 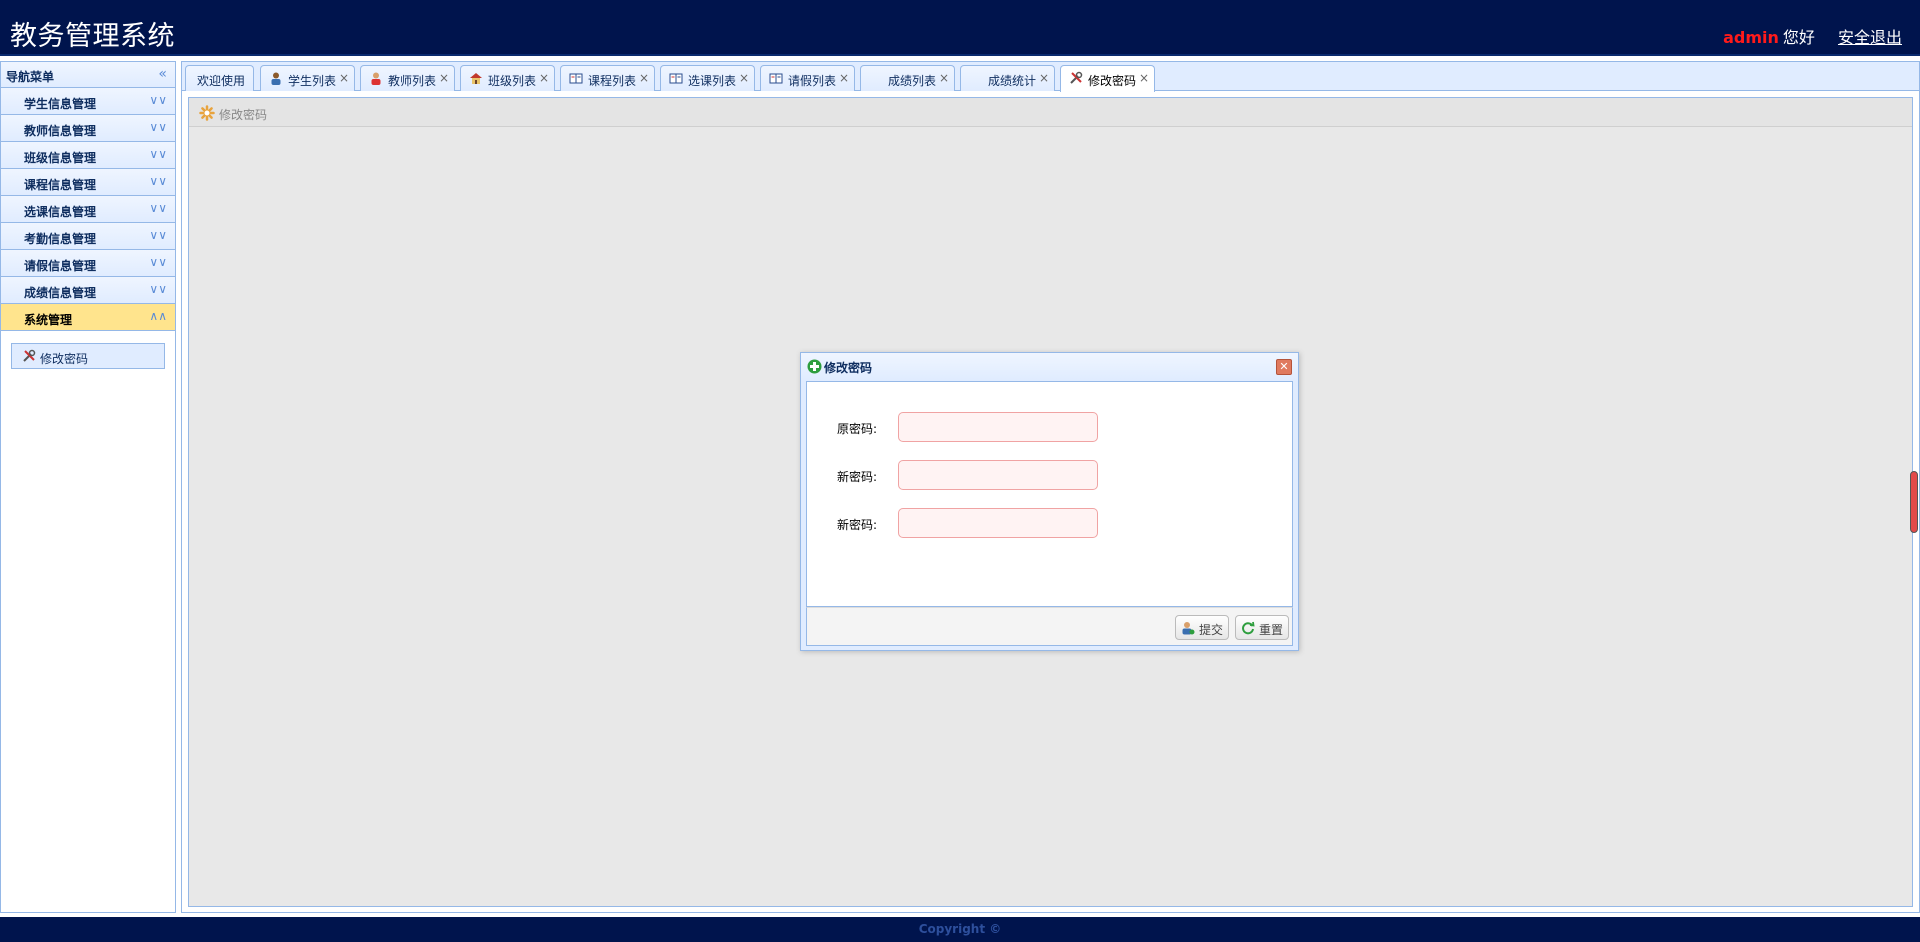 I want to click on dialog-body: 原密码: 新密码: 新密码:, so click(x=1049, y=494).